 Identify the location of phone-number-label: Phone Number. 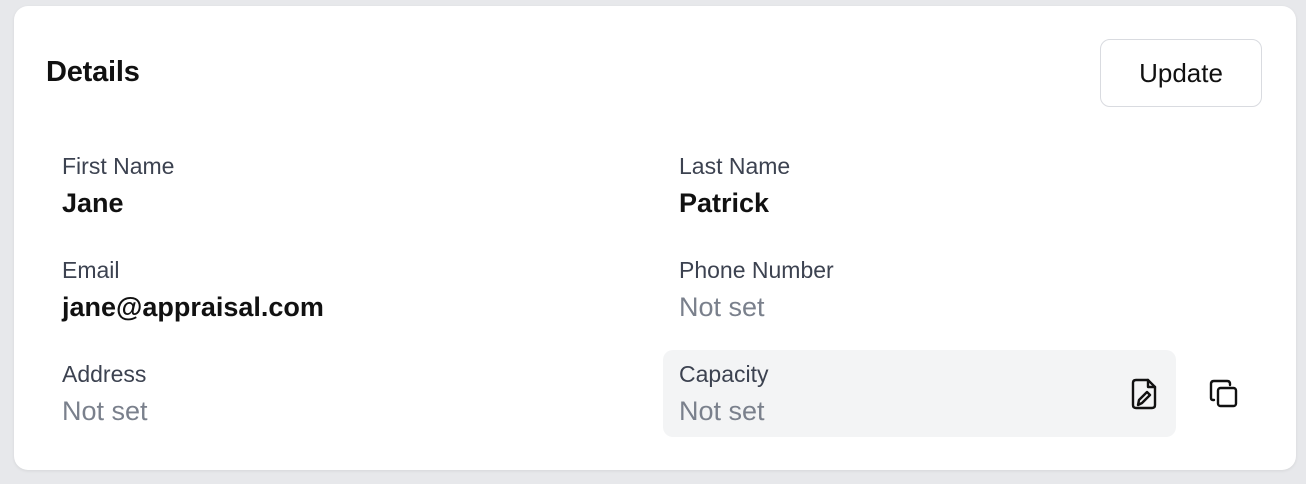
(756, 270).